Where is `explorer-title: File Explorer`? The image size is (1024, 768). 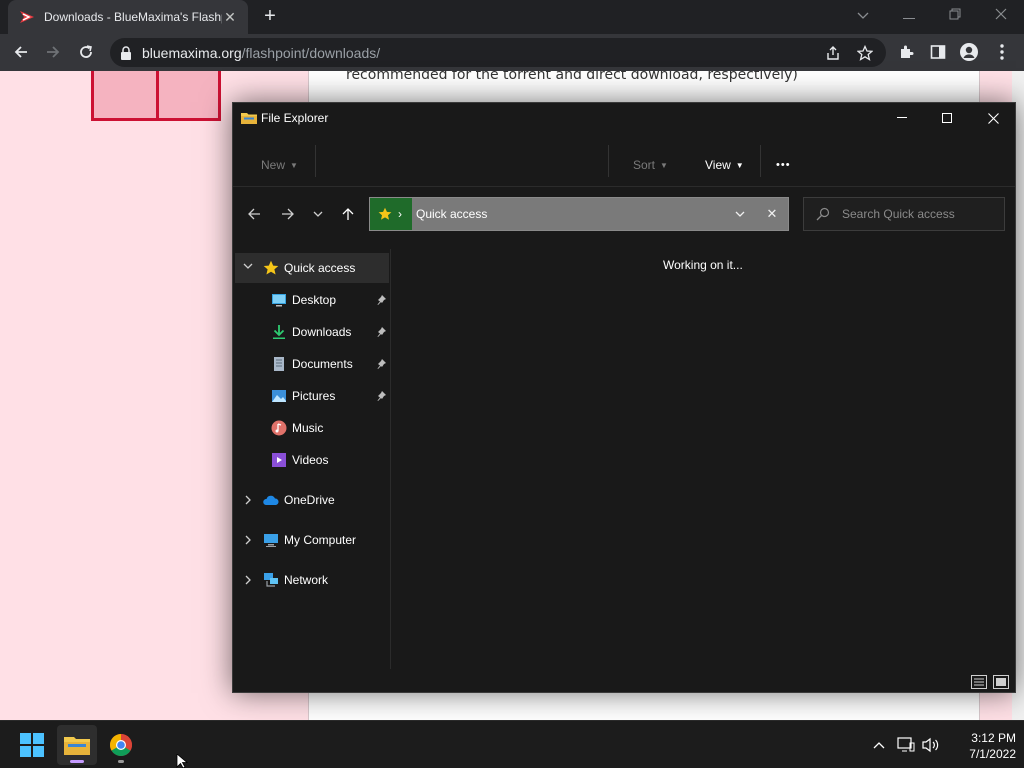 explorer-title: File Explorer is located at coordinates (295, 118).